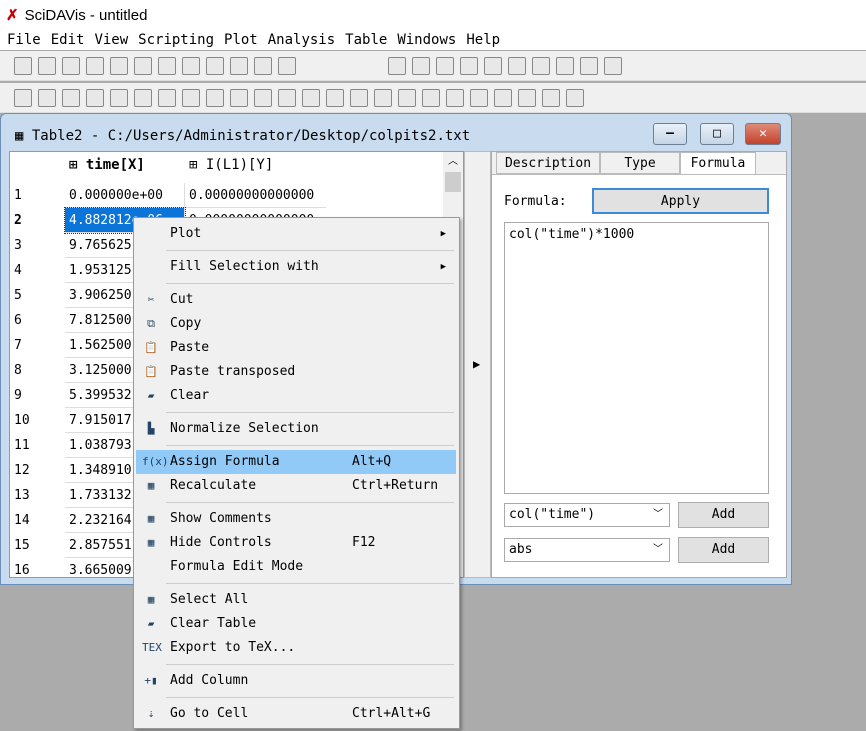  Describe the element at coordinates (71, 65) in the screenshot. I see `open-icon` at that location.